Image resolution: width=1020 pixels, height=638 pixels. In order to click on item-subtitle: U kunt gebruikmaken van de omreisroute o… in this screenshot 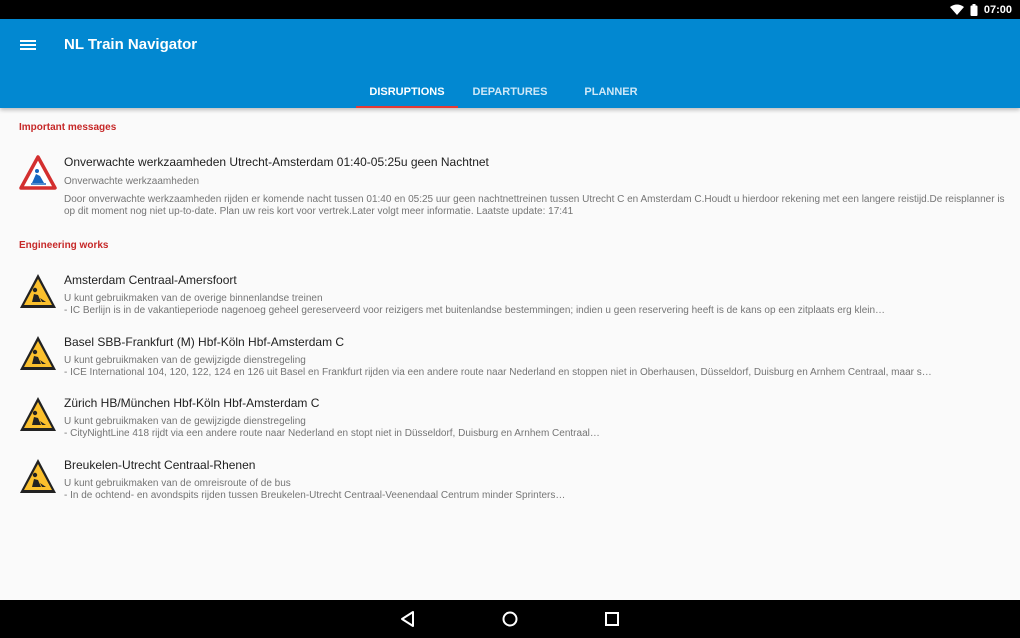, I will do `click(177, 483)`.